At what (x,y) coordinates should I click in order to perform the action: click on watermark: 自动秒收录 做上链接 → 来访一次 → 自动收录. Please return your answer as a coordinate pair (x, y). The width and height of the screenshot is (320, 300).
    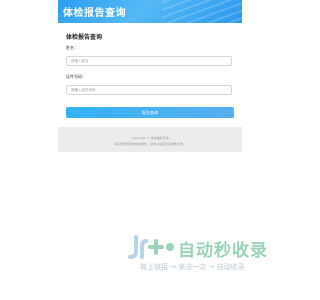
    Looking at the image, I should click on (203, 253).